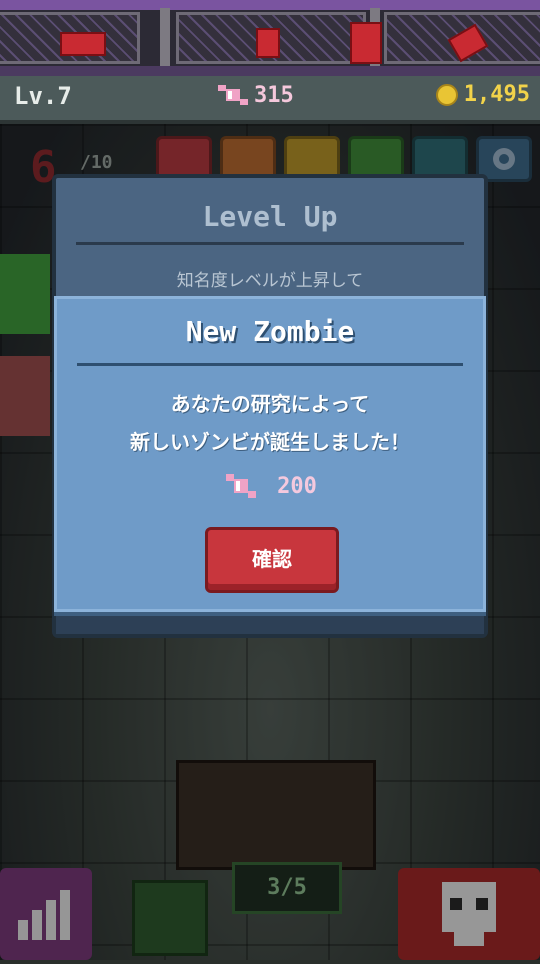 The height and width of the screenshot is (964, 540). Describe the element at coordinates (274, 95) in the screenshot. I see `candy-amount: 315` at that location.